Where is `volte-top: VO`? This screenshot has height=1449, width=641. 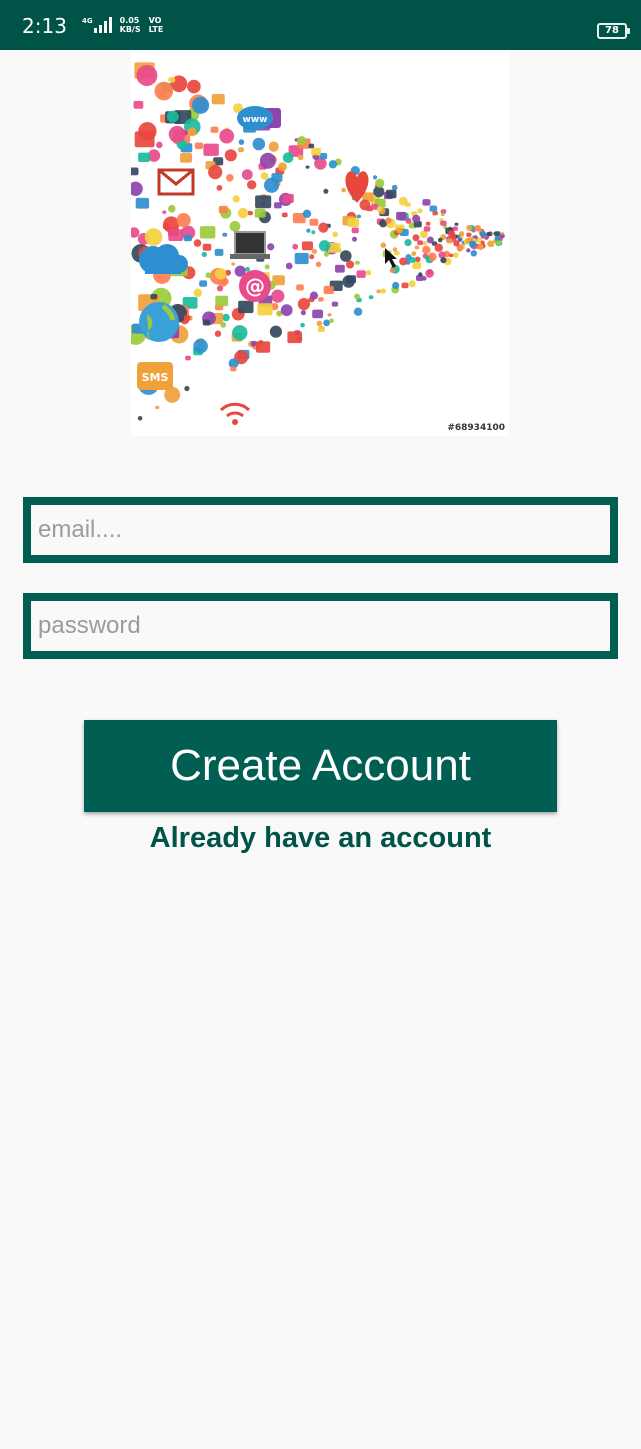 volte-top: VO is located at coordinates (155, 20).